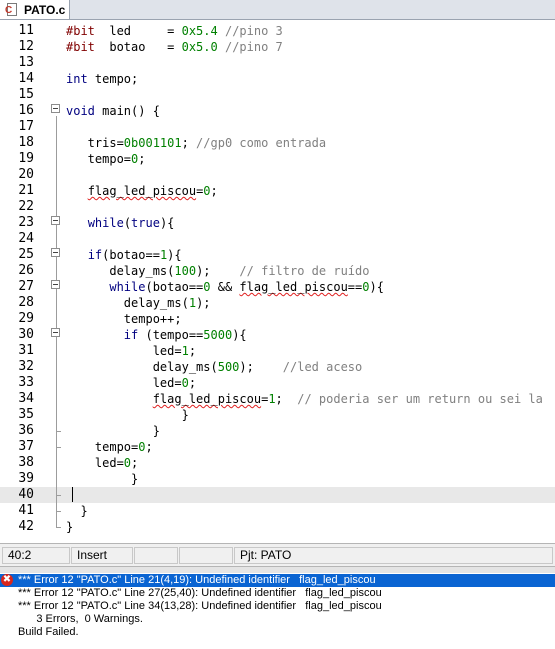  Describe the element at coordinates (277, 111) in the screenshot. I see `code-line: 16 void main() {` at that location.